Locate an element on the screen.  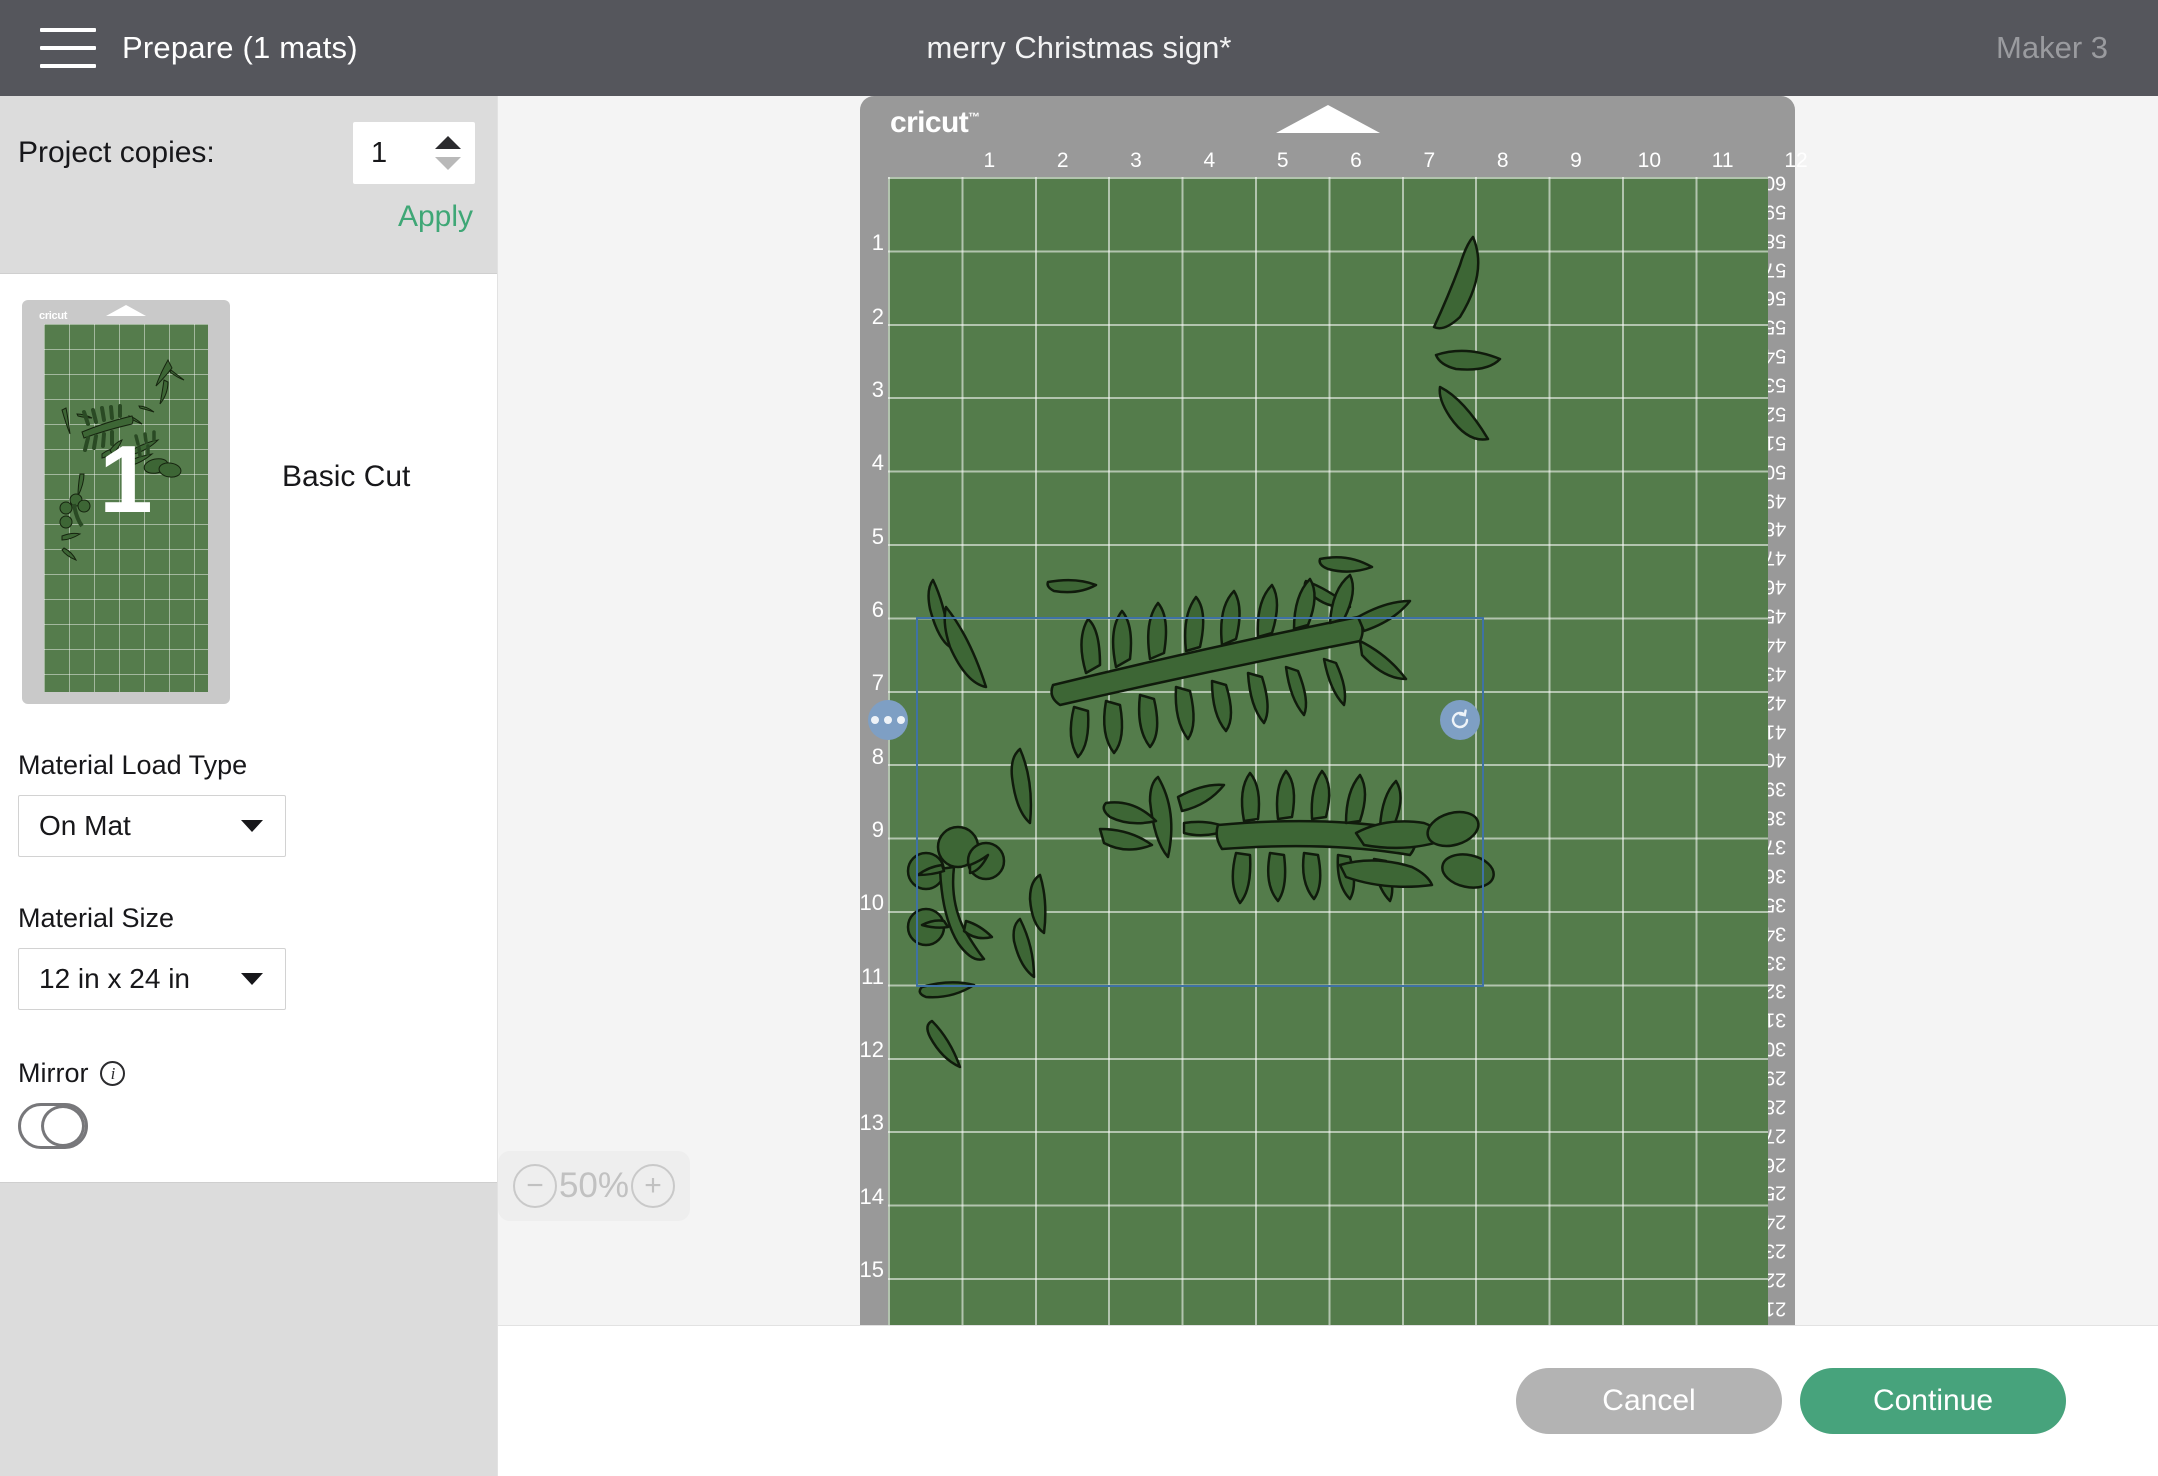
cancel-button: Cancel is located at coordinates (1649, 1401).